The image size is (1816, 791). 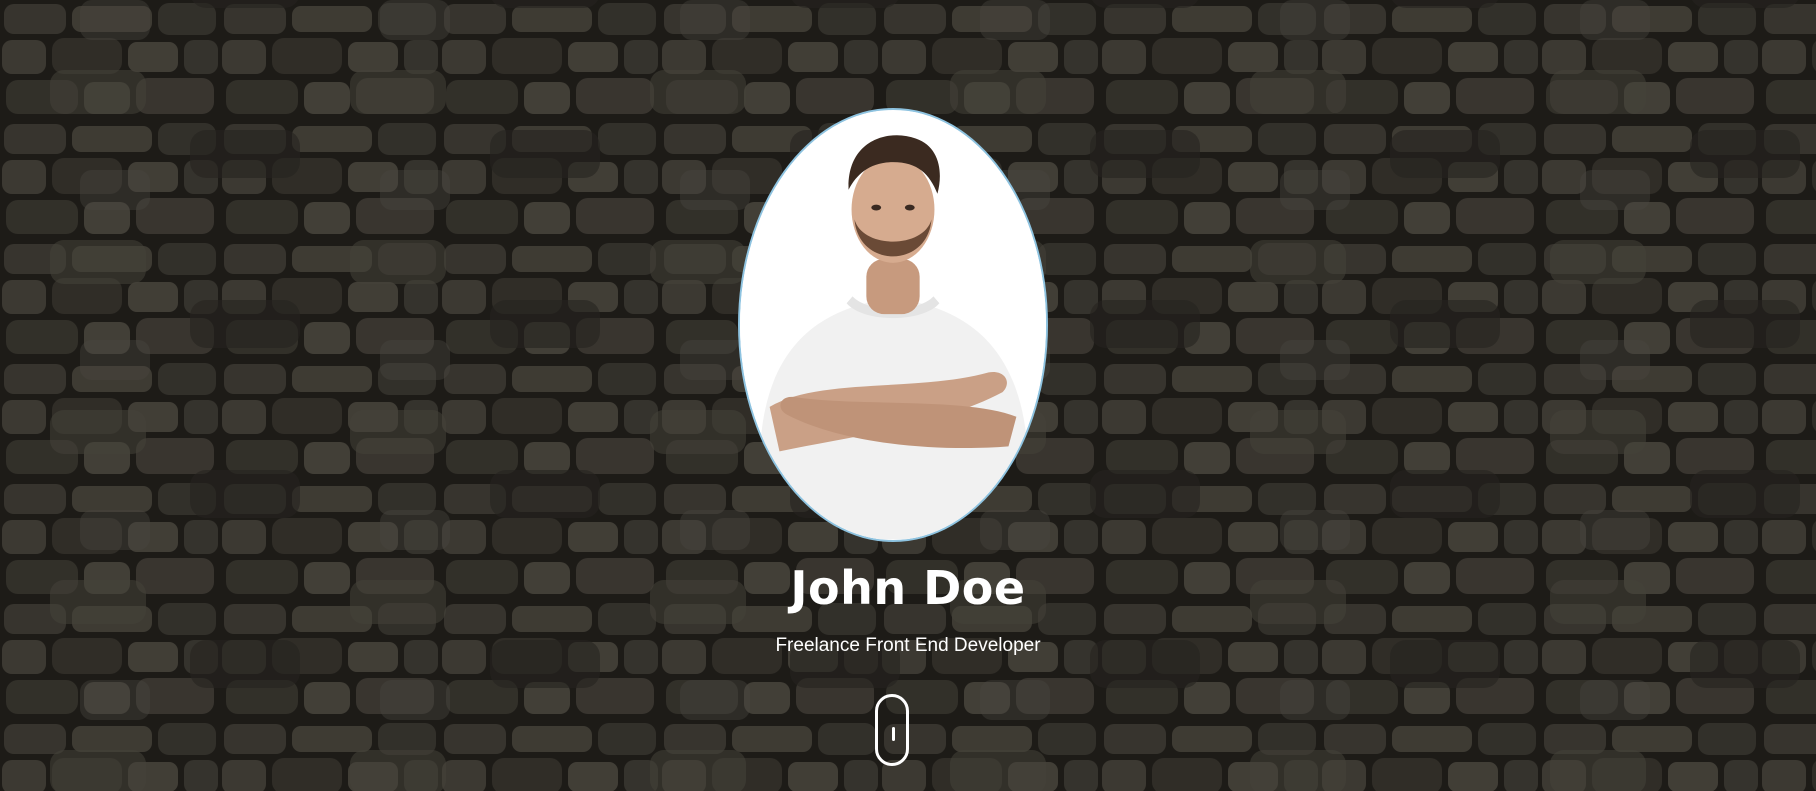 I want to click on profile-photo, so click(x=893, y=325).